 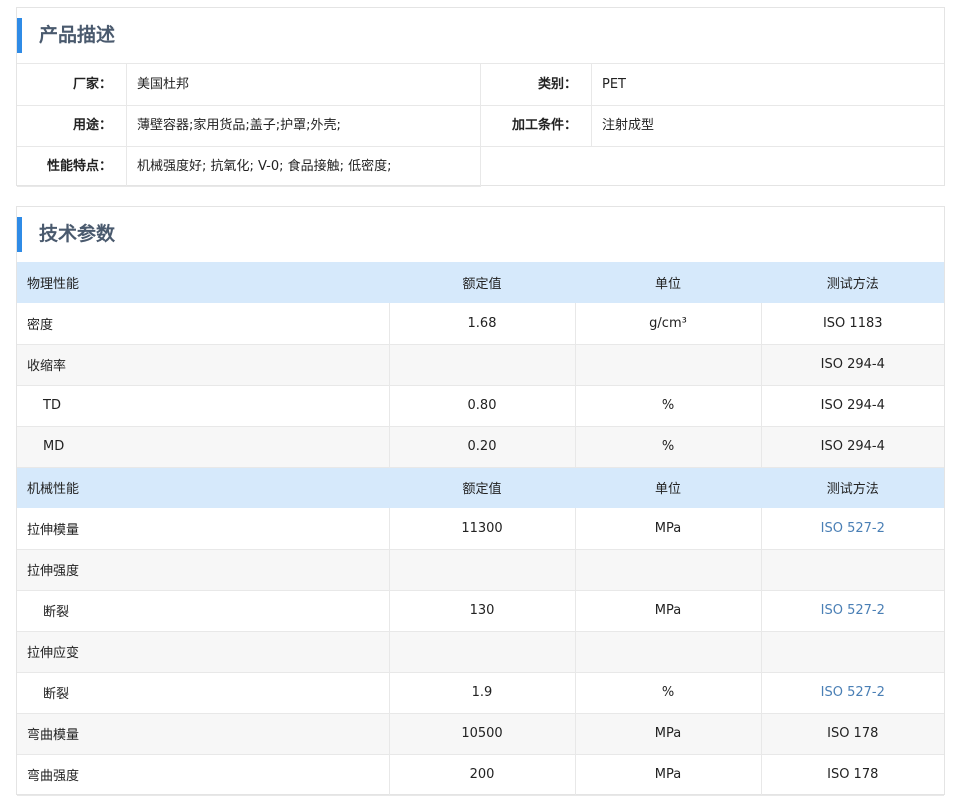 I want to click on field-value: 机械强度好; 抗氧化; V-0; 食品接触; 低密度;, so click(x=304, y=166).